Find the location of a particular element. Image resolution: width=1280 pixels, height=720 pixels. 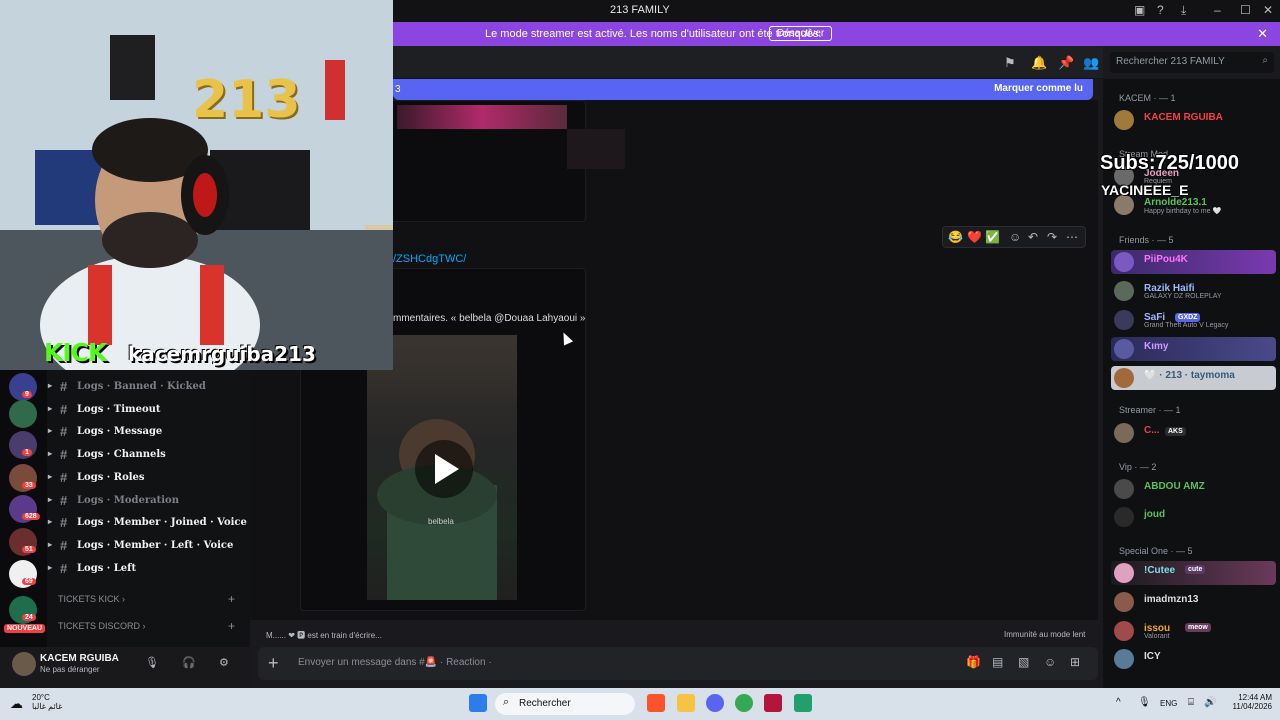

member-name: 🤍 · 213 · taymoma is located at coordinates (1189, 375).